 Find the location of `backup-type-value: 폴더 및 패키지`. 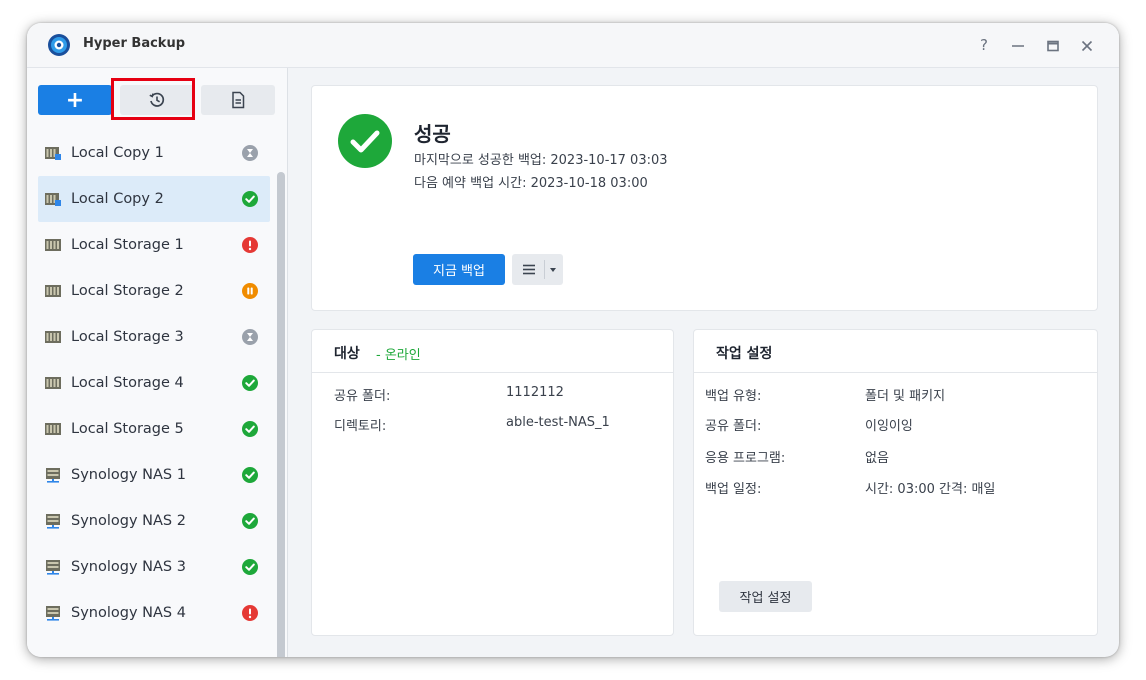

backup-type-value: 폴더 및 패키지 is located at coordinates (905, 396).